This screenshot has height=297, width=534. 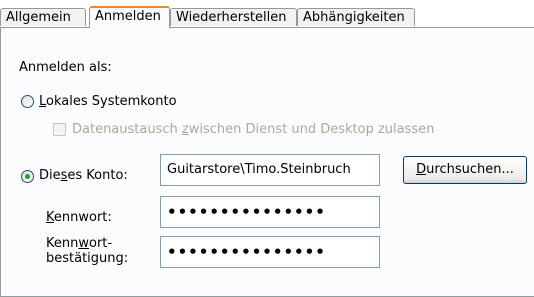 I want to click on mnemonic-d: D, so click(x=421, y=169).